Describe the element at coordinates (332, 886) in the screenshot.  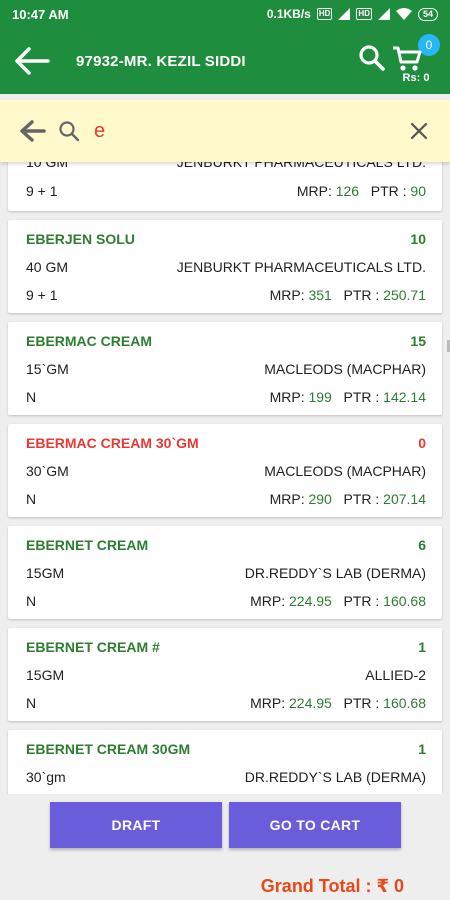
I see `grand-total: Grand Total : ₹ 0` at that location.